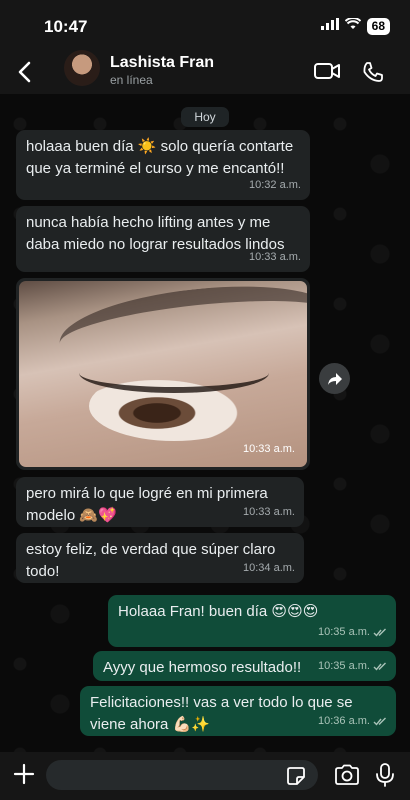 The image size is (410, 800). I want to click on microphone-icon, so click(385, 777).